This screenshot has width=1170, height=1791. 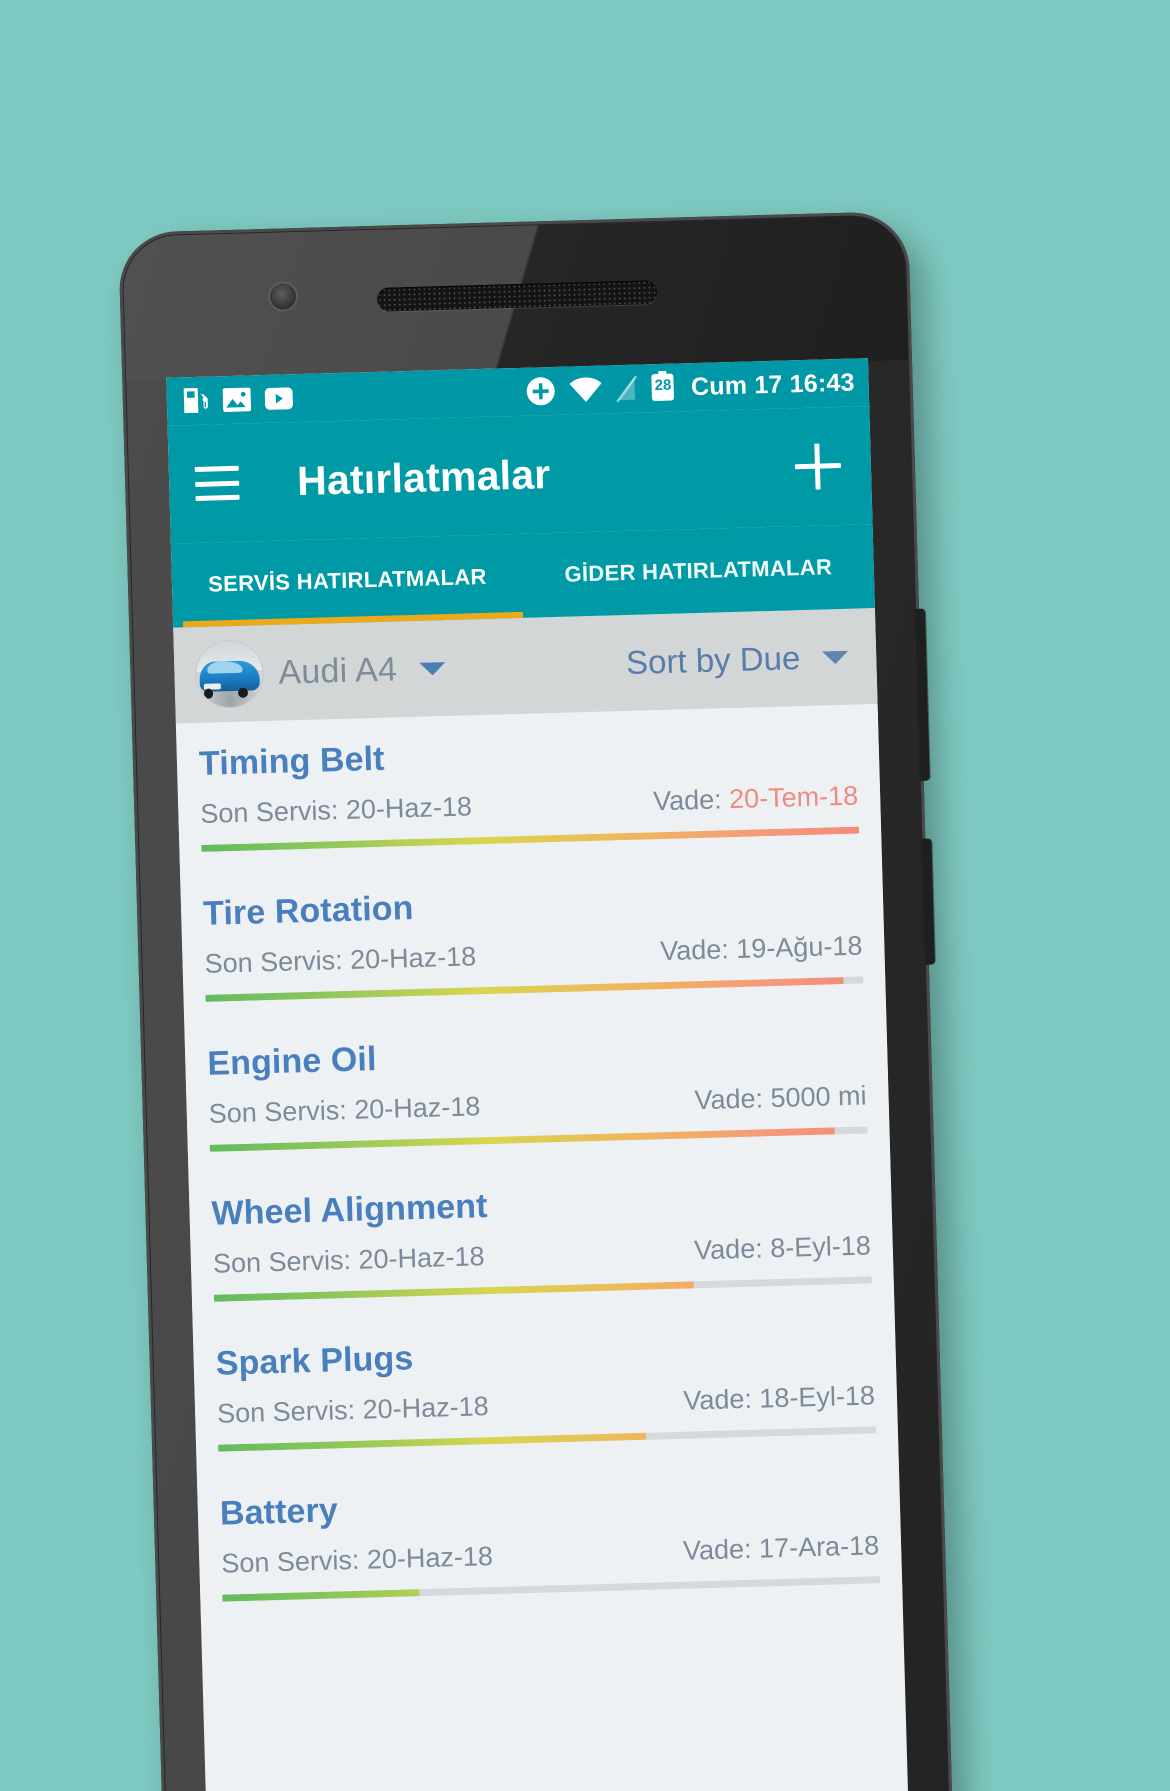 I want to click on reminder-due: Vade: 5000 mi, so click(x=780, y=1098).